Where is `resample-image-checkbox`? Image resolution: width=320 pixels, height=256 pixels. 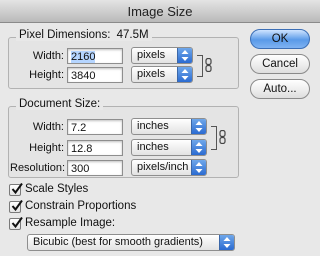 resample-image-checkbox is located at coordinates (16, 223).